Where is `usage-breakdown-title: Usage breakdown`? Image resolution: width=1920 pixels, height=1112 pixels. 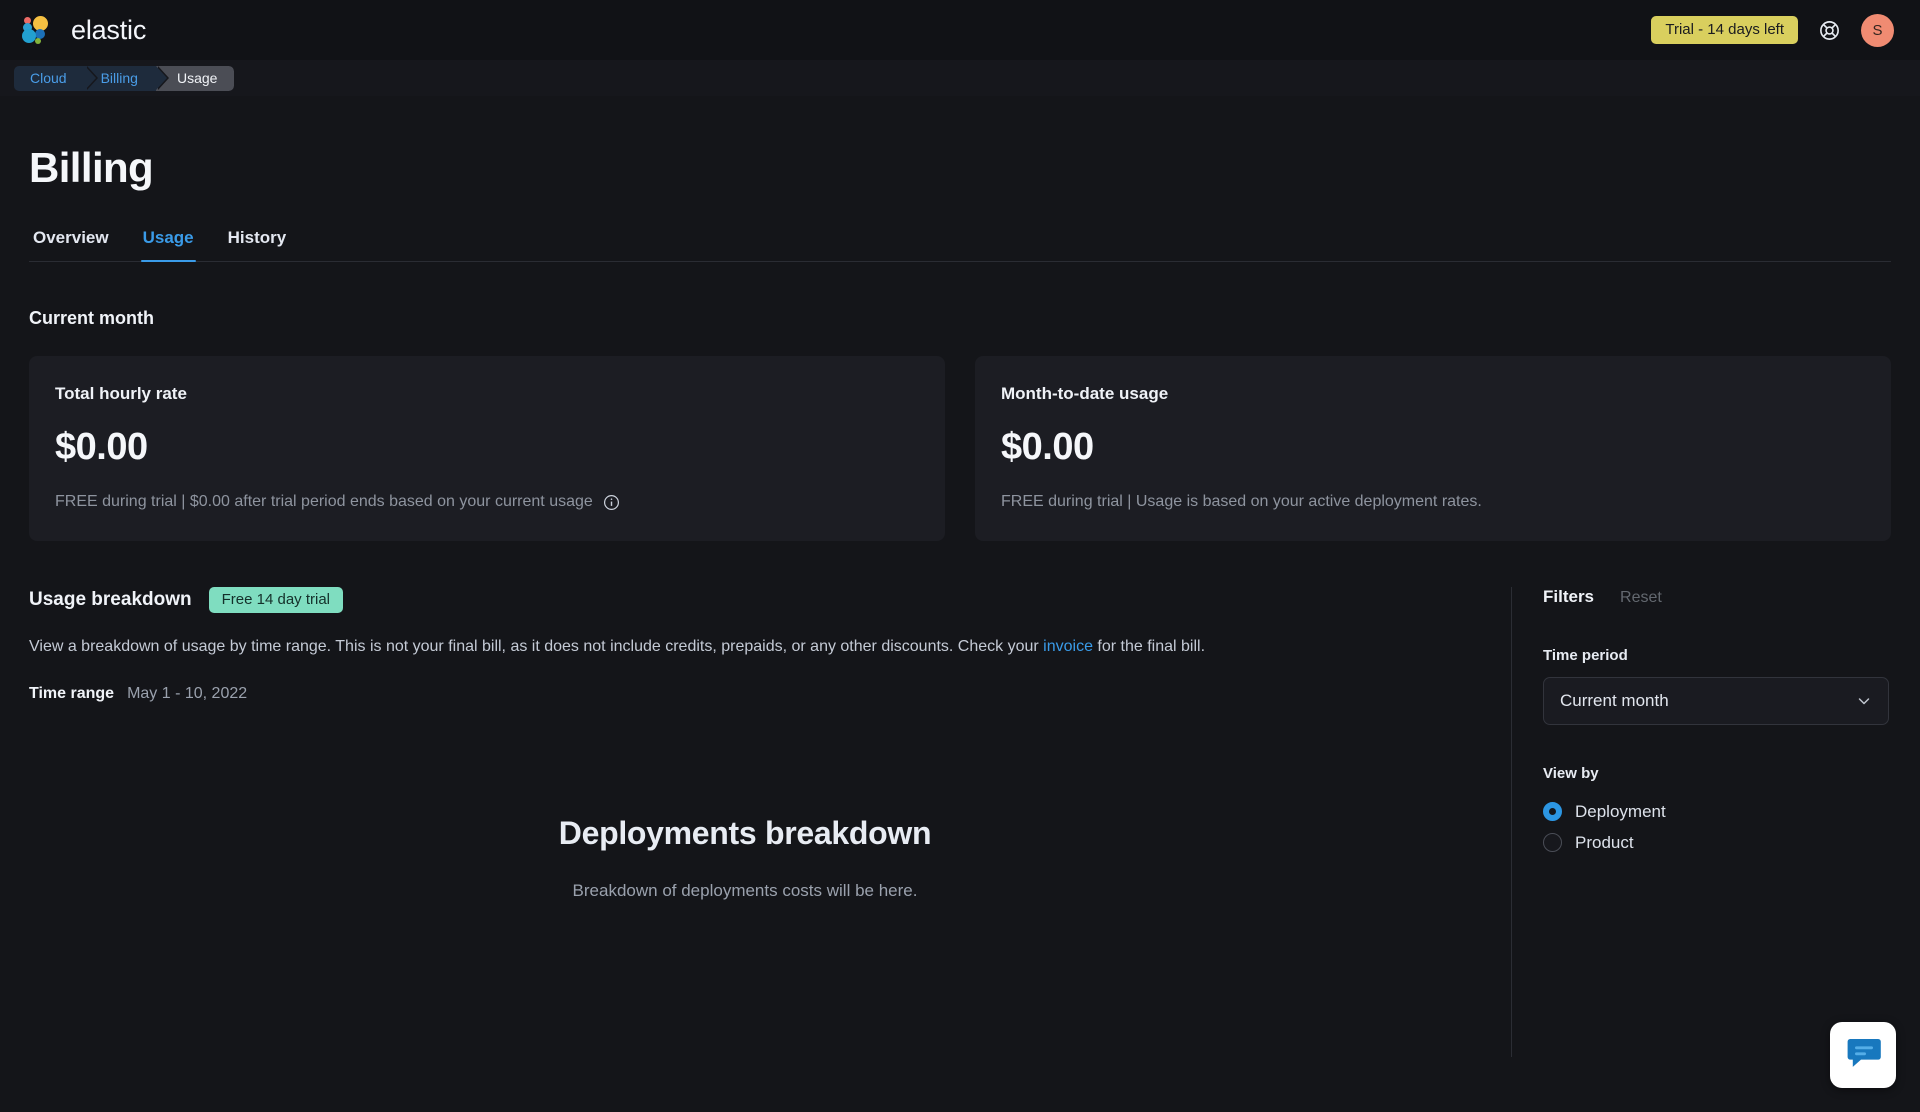
usage-breakdown-title: Usage breakdown is located at coordinates (110, 599).